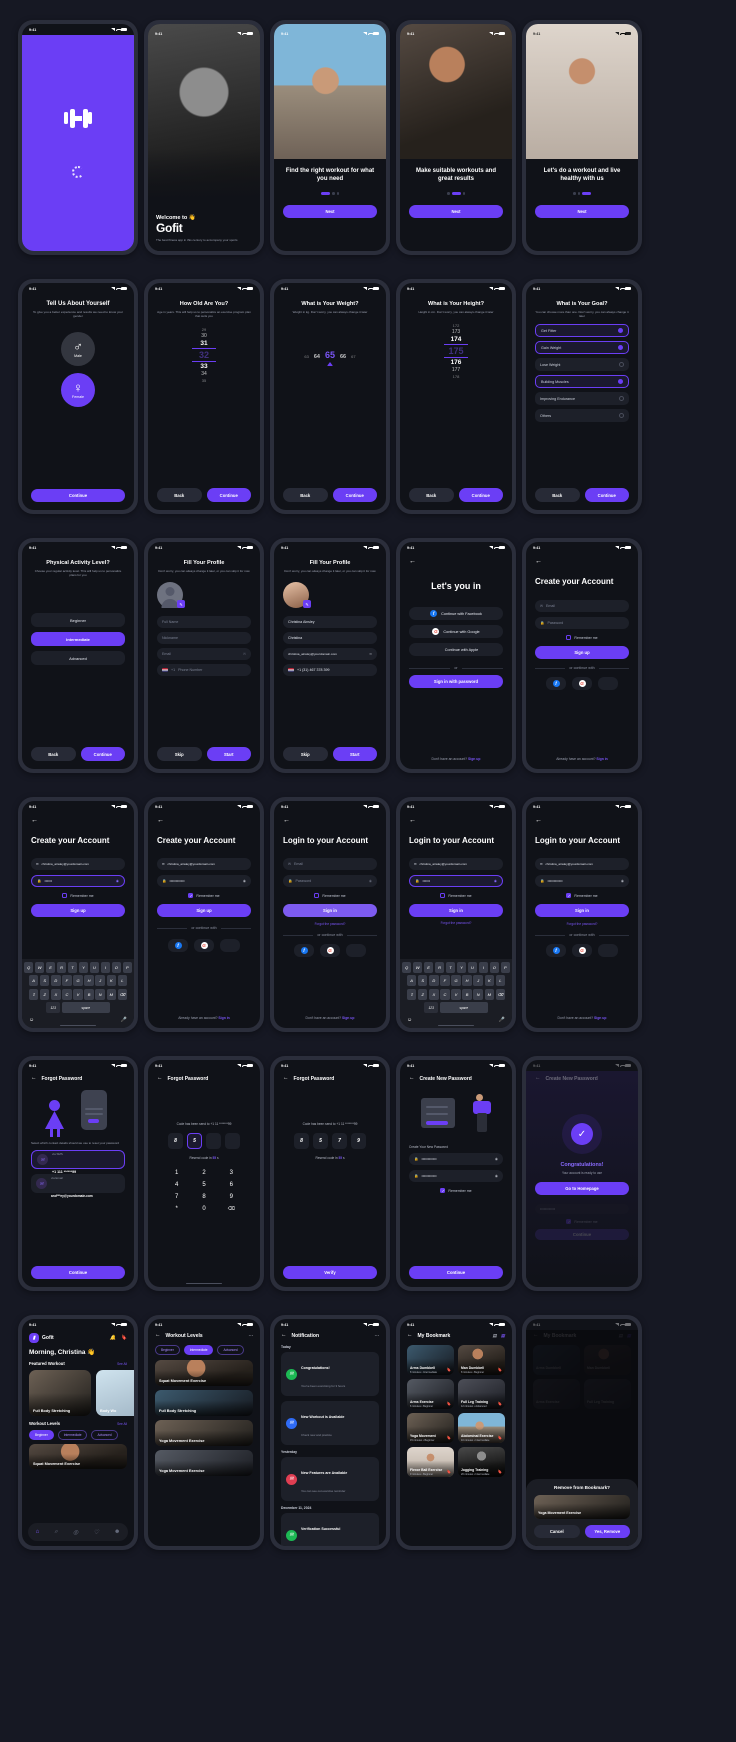 The image size is (736, 1742). Describe the element at coordinates (582, 1189) in the screenshot. I see `go-homepage-button: Go to Homepage` at that location.